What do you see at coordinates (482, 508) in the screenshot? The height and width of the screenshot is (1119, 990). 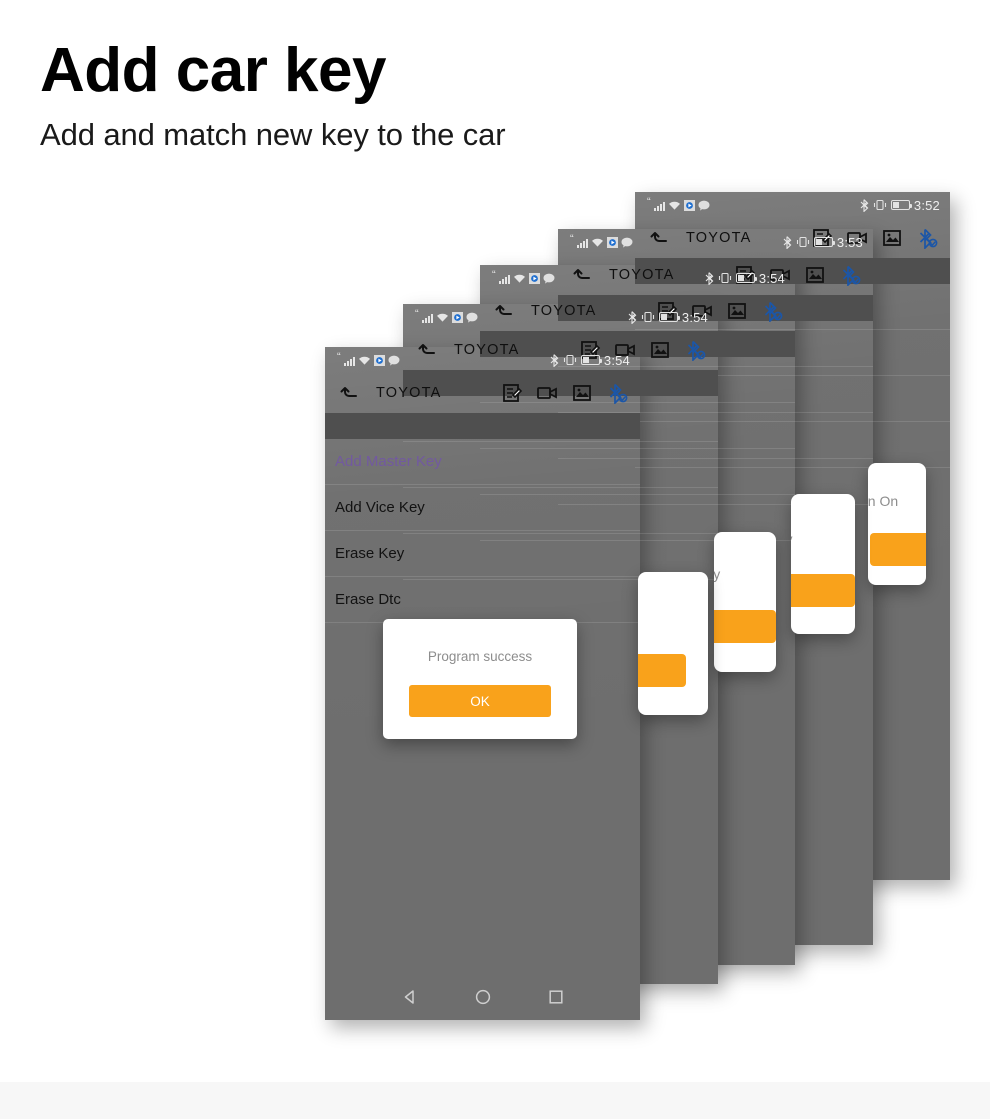 I see `menu-item-add-vice-key: Add Vice Key` at bounding box center [482, 508].